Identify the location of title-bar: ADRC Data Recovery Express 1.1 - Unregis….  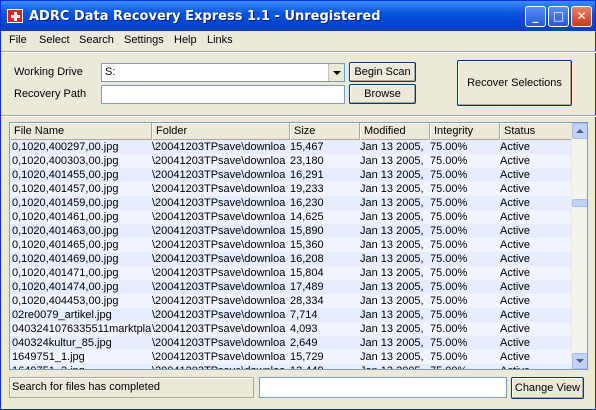
(298, 16).